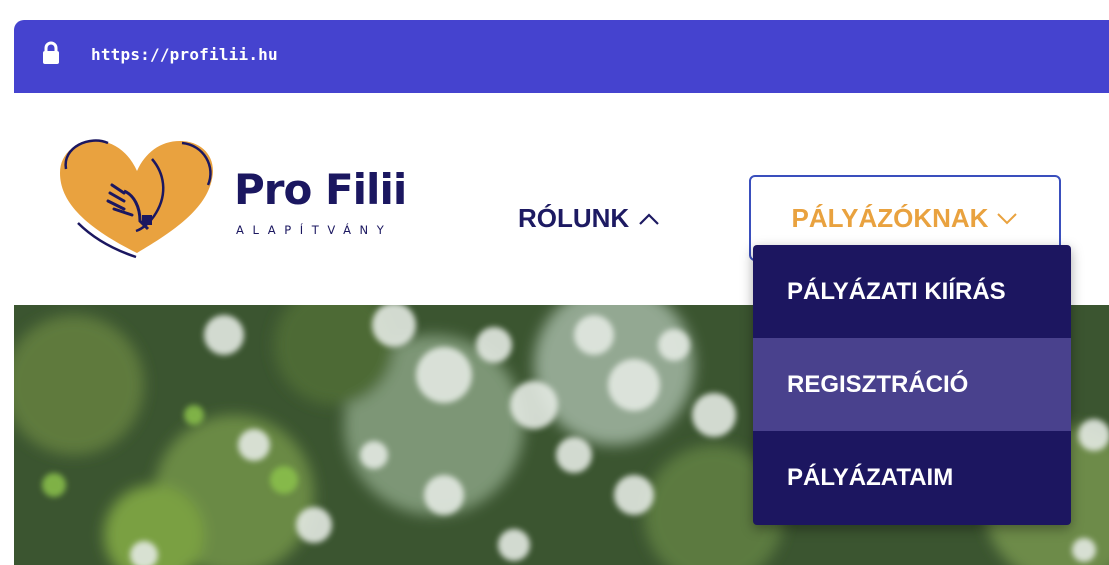 Image resolution: width=1109 pixels, height=565 pixels. Describe the element at coordinates (878, 384) in the screenshot. I see `dropdown-item-label: REGISZTRÁCIÓ` at that location.